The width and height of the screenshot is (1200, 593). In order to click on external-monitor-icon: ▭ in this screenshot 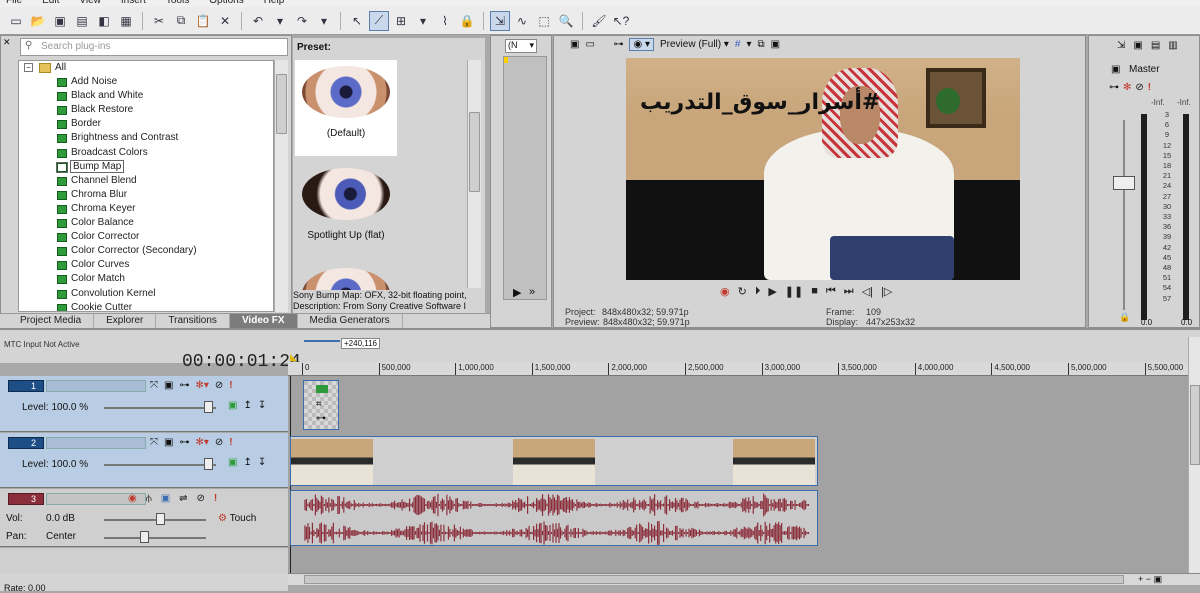, I will do `click(596, 44)`.